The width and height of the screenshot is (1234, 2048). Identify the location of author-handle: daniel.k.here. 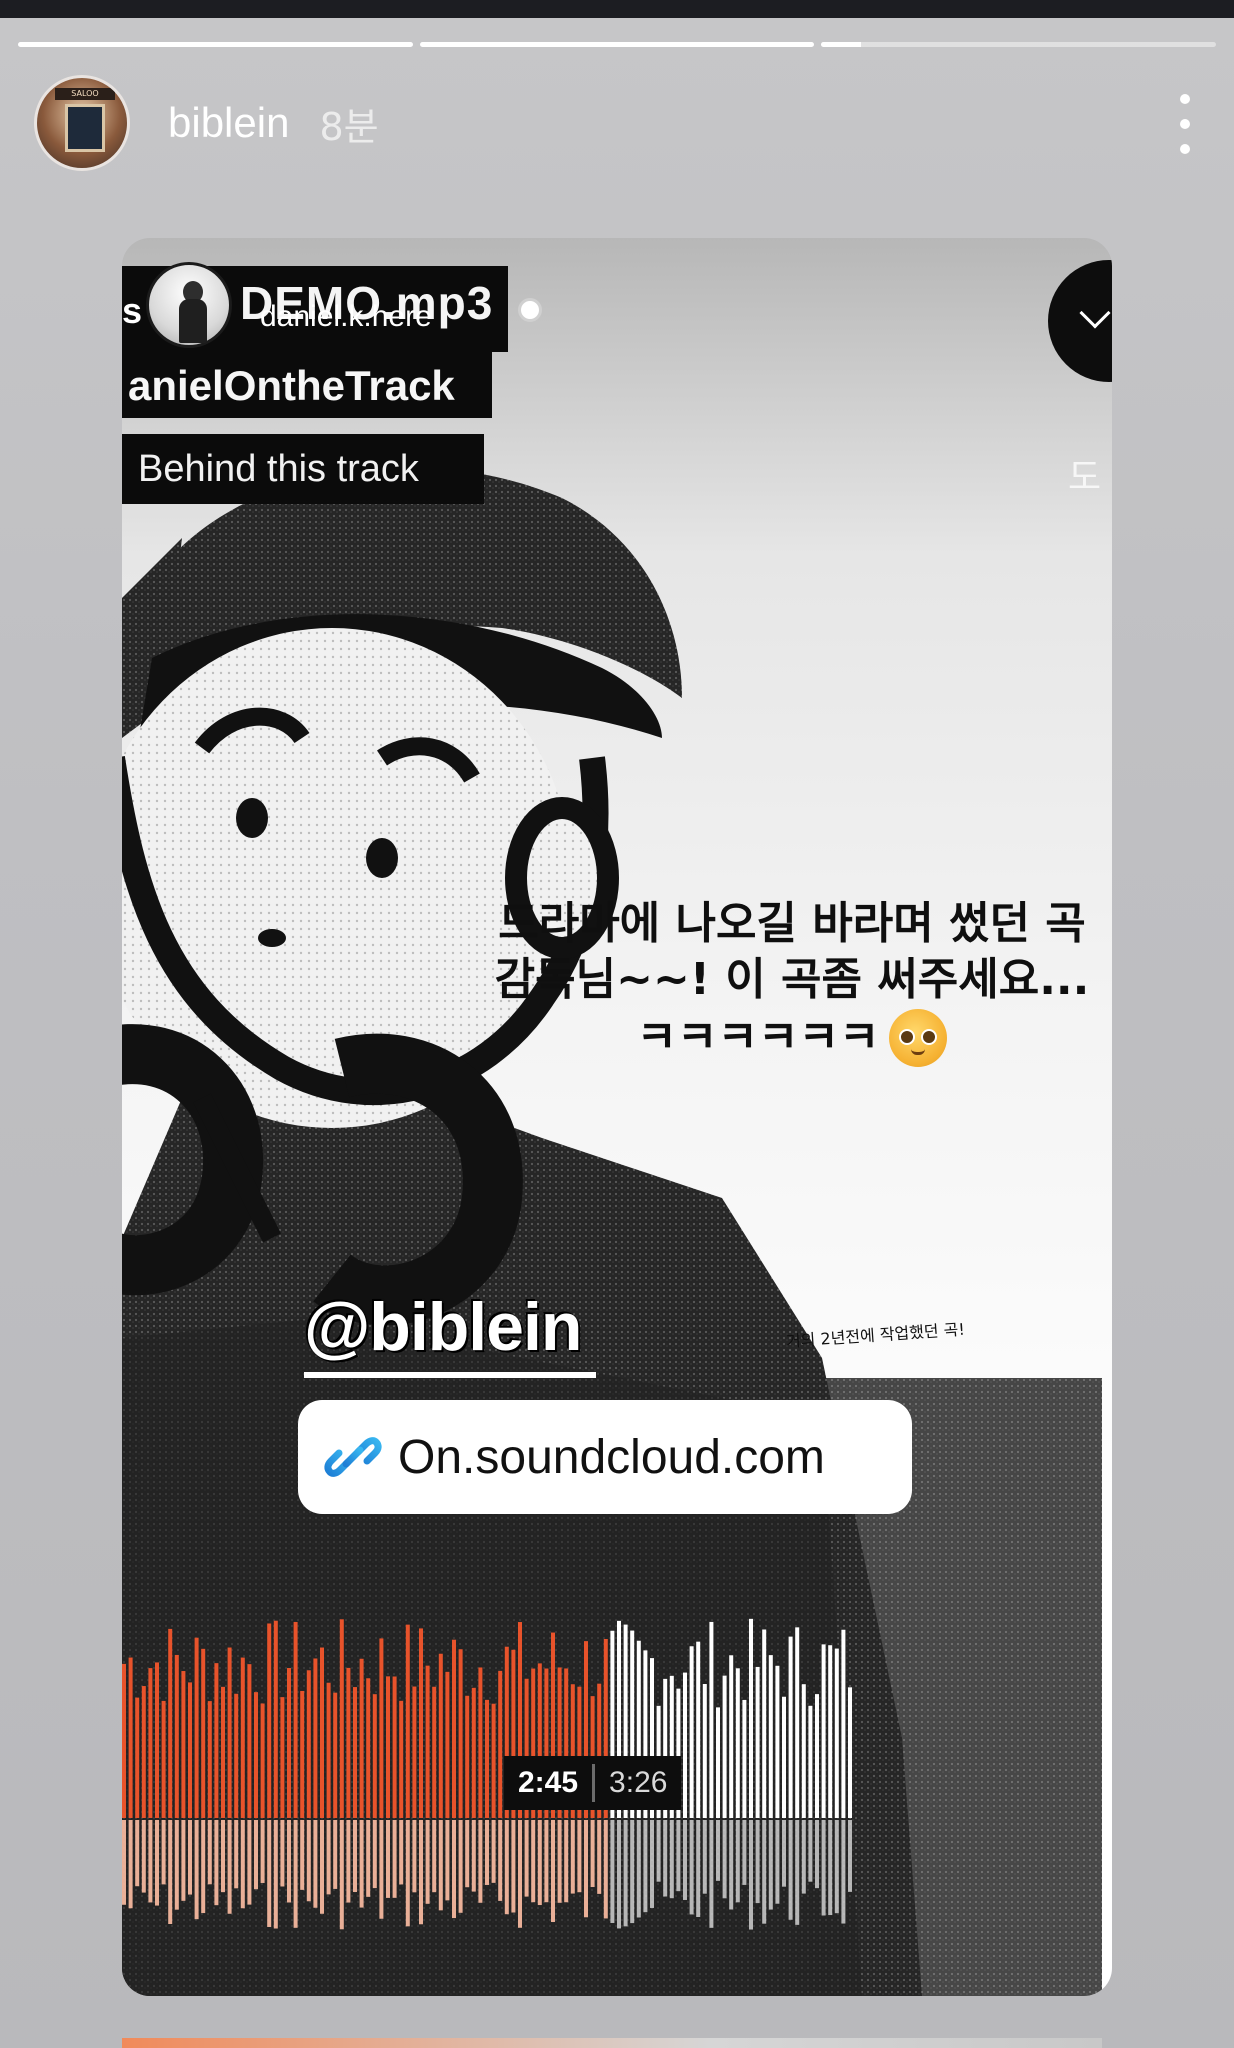
(346, 317).